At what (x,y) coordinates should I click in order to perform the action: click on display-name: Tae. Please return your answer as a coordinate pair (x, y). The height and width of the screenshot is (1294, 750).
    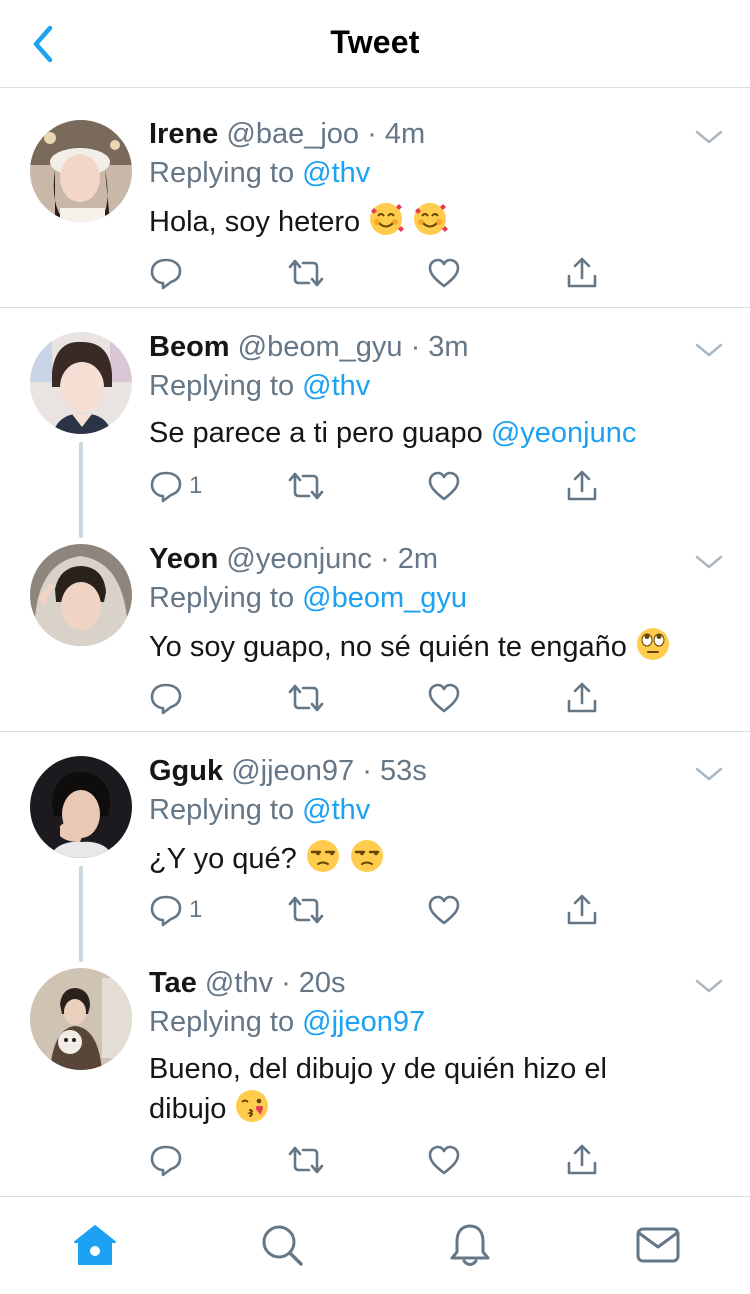
    Looking at the image, I should click on (173, 983).